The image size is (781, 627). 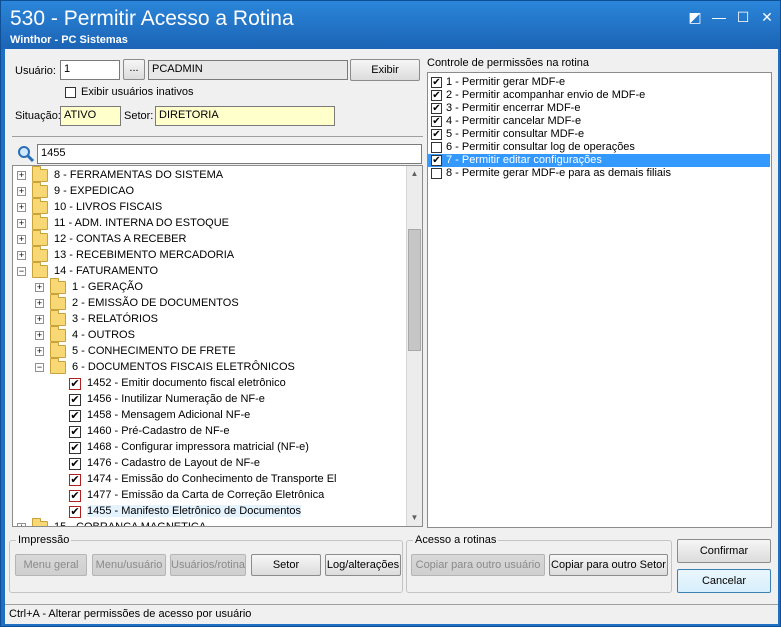 What do you see at coordinates (414, 518) in the screenshot?
I see `scroll-down-icon: ▼` at bounding box center [414, 518].